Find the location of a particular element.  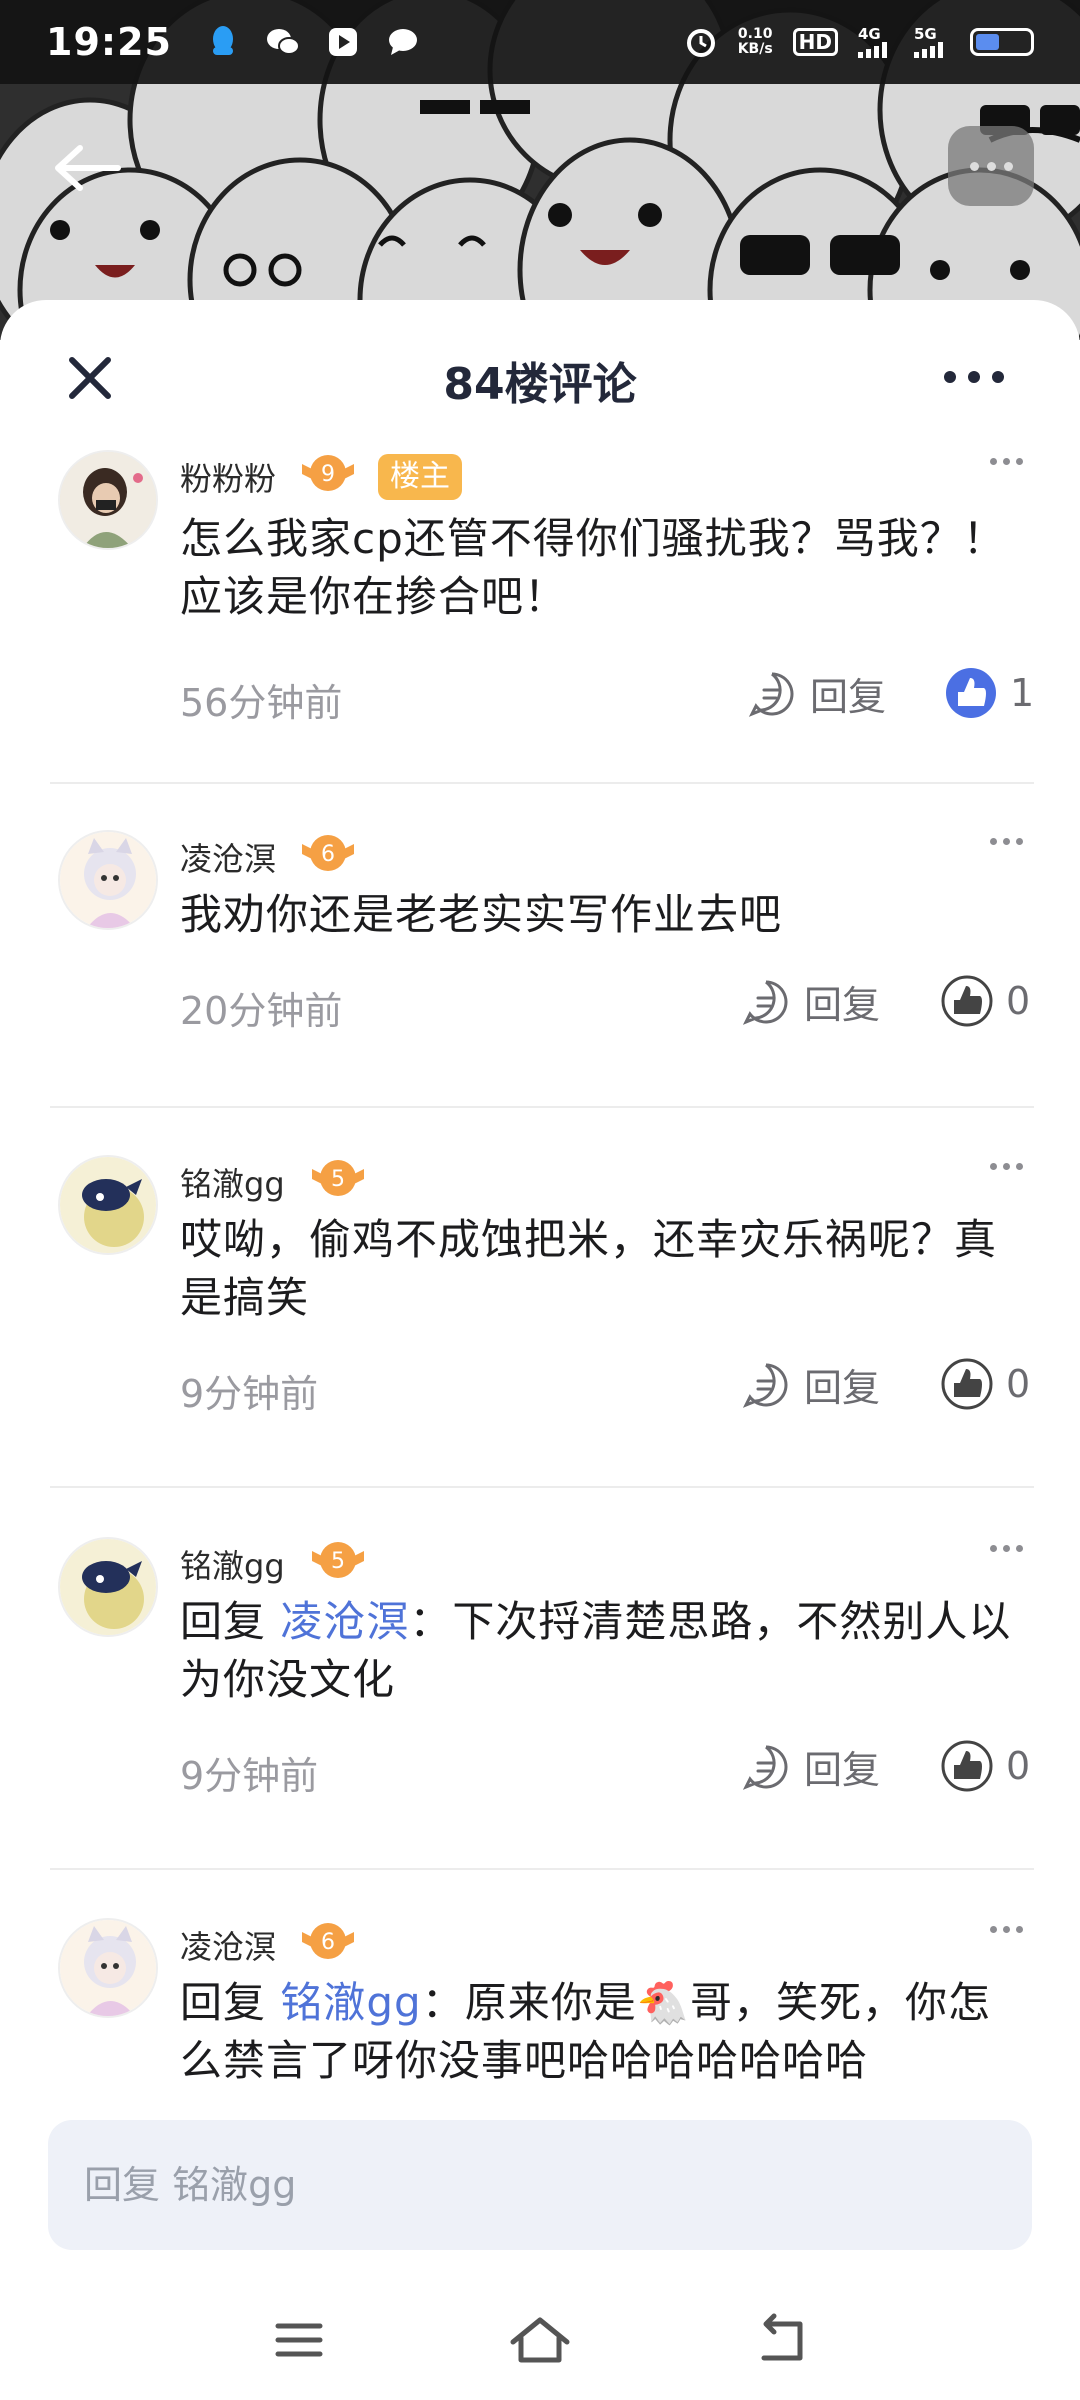

comment-text: 回复 铭澈gg：原来你是🐔哥，笑死，你怎么禁言了呀你没事吧哈哈哈哈哈哈哈 is located at coordinates (600, 2032).